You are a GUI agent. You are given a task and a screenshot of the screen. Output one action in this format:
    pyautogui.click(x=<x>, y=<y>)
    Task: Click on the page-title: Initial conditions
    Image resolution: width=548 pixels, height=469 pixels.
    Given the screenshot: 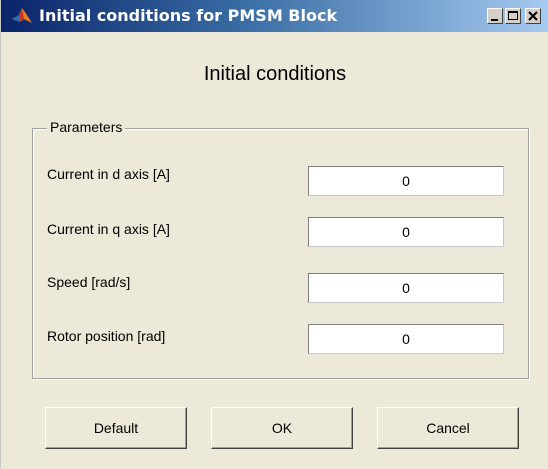 What is the action you would take?
    pyautogui.click(x=275, y=74)
    